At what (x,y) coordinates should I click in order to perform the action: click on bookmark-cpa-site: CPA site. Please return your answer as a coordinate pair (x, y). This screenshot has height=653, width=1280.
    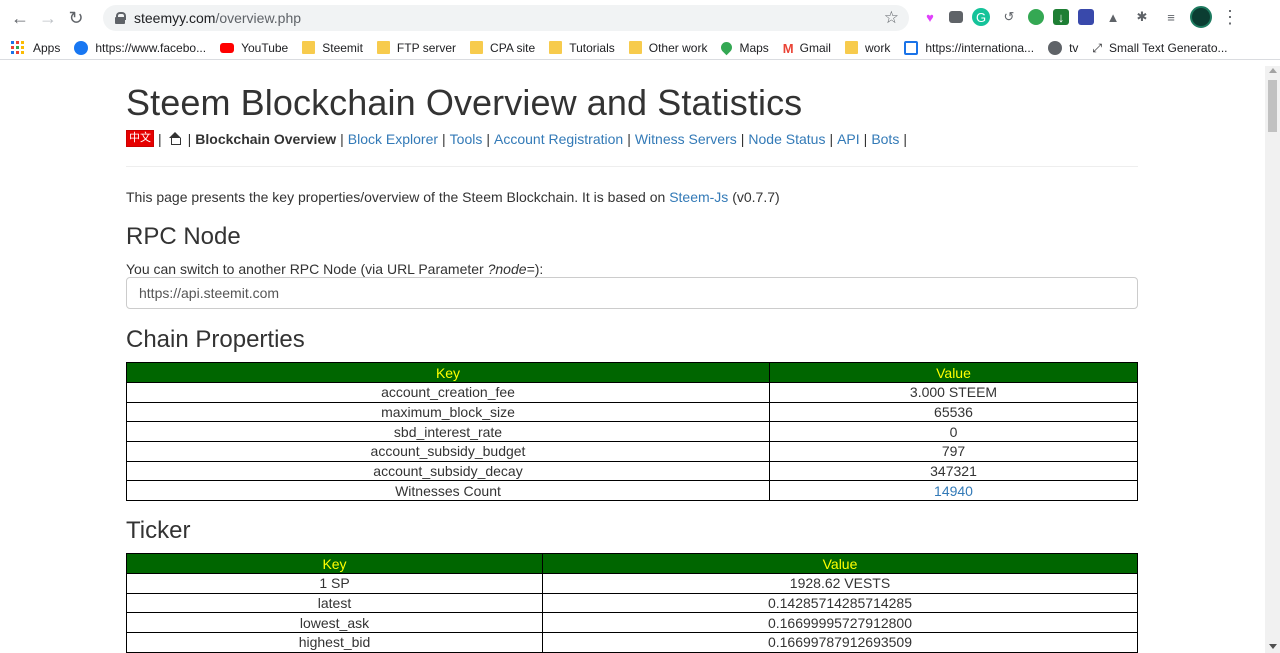
    Looking at the image, I should click on (502, 48).